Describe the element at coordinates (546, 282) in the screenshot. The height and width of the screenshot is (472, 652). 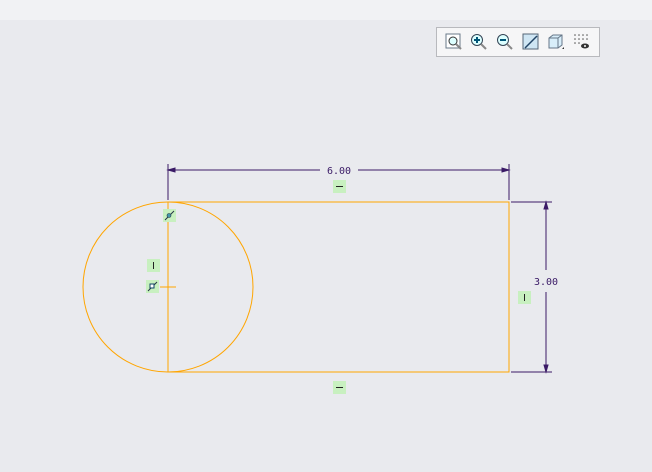
I see `dimension-height-value: 3.00` at that location.